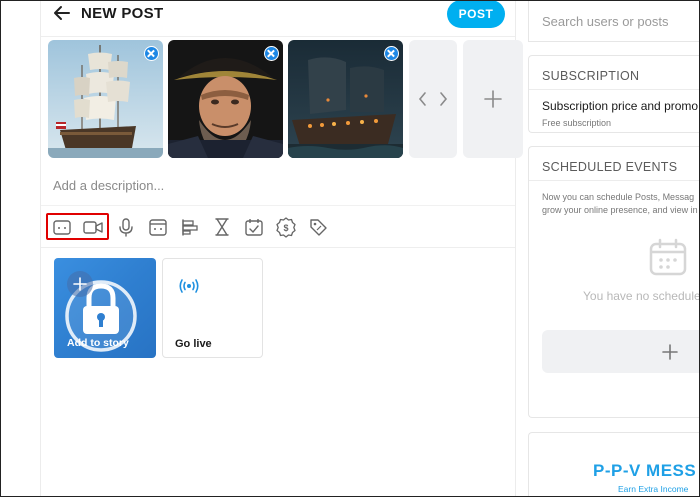  I want to click on search-input, so click(617, 21).